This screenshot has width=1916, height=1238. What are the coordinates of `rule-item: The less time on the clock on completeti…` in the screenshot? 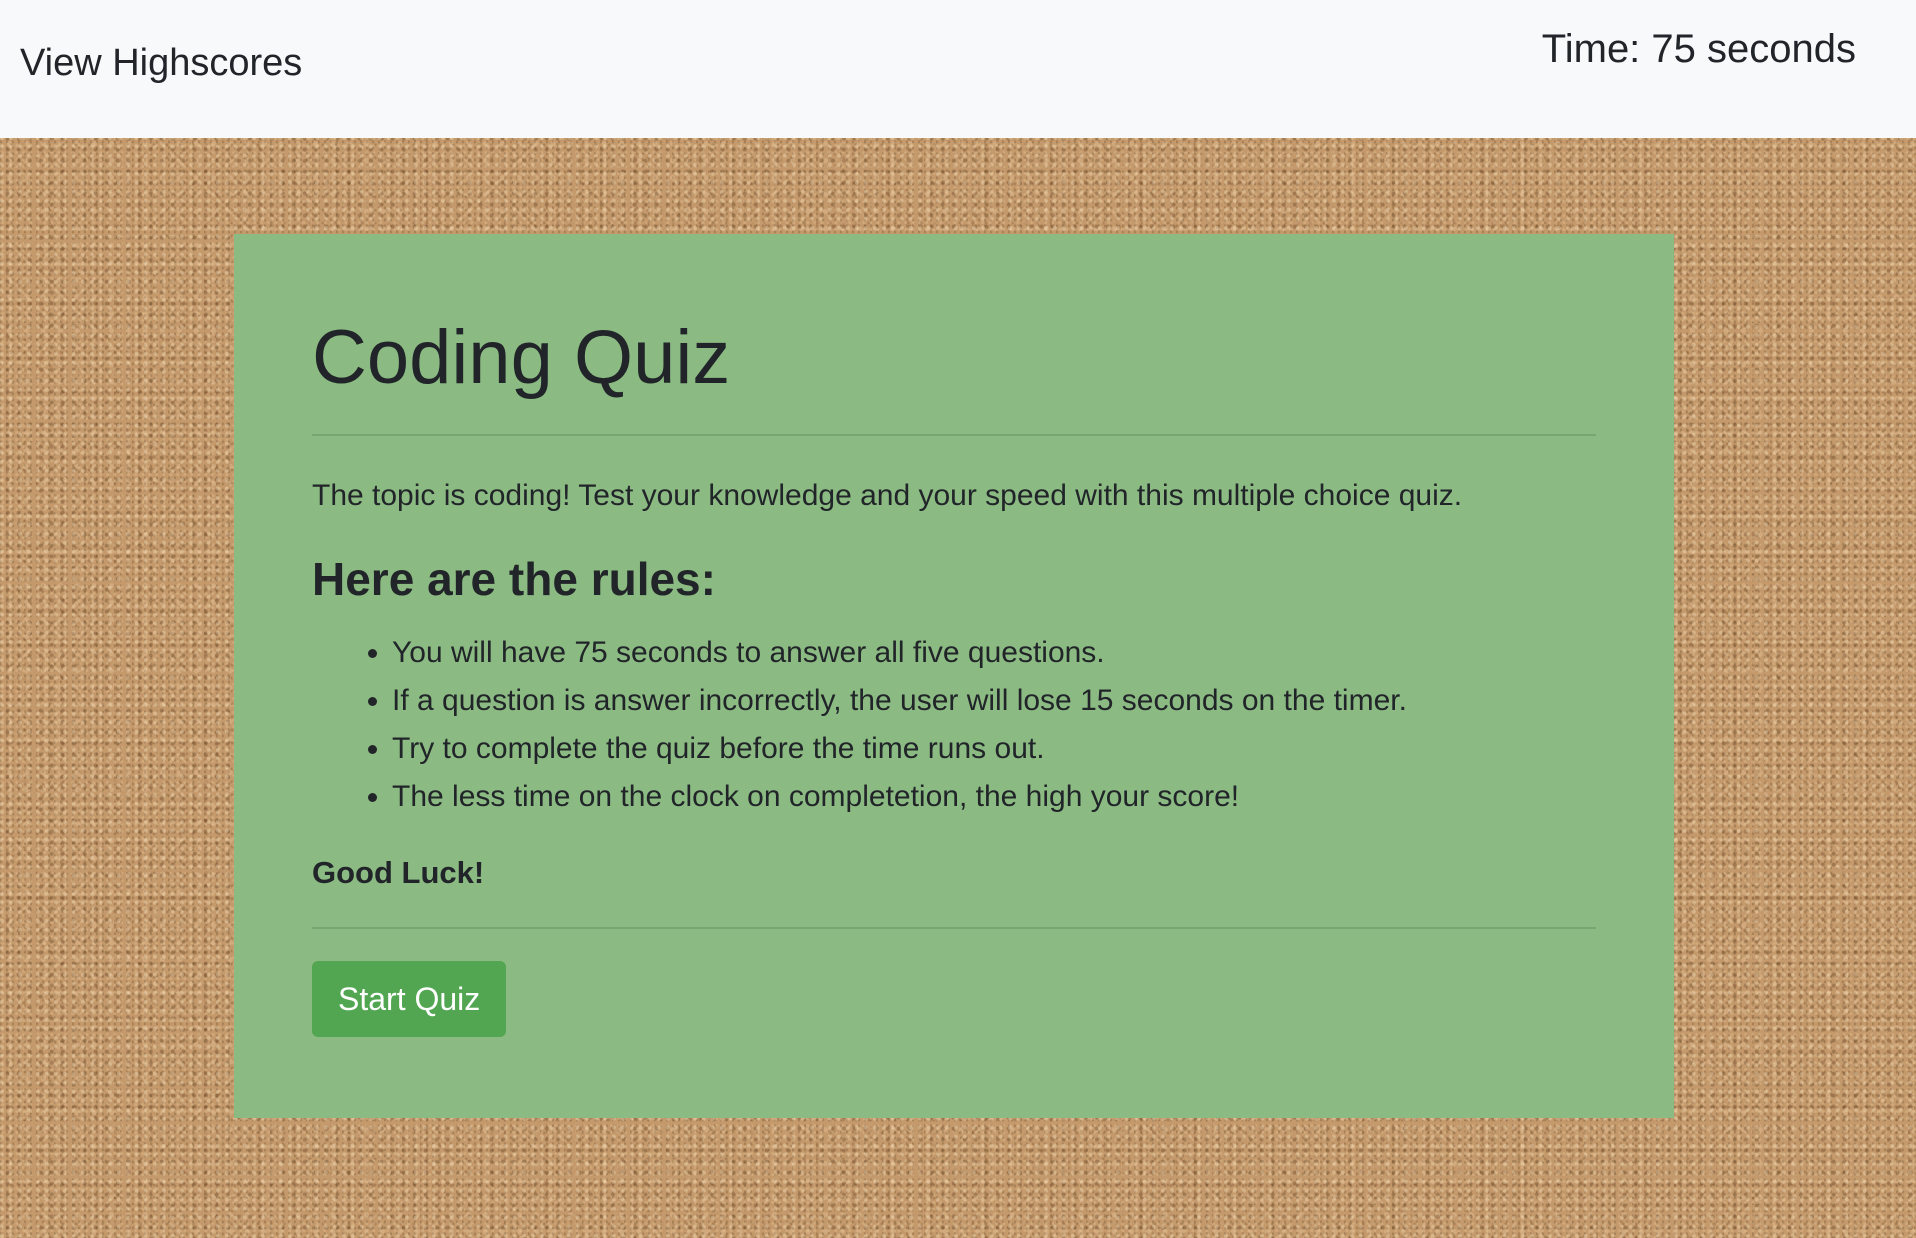 It's located at (994, 797).